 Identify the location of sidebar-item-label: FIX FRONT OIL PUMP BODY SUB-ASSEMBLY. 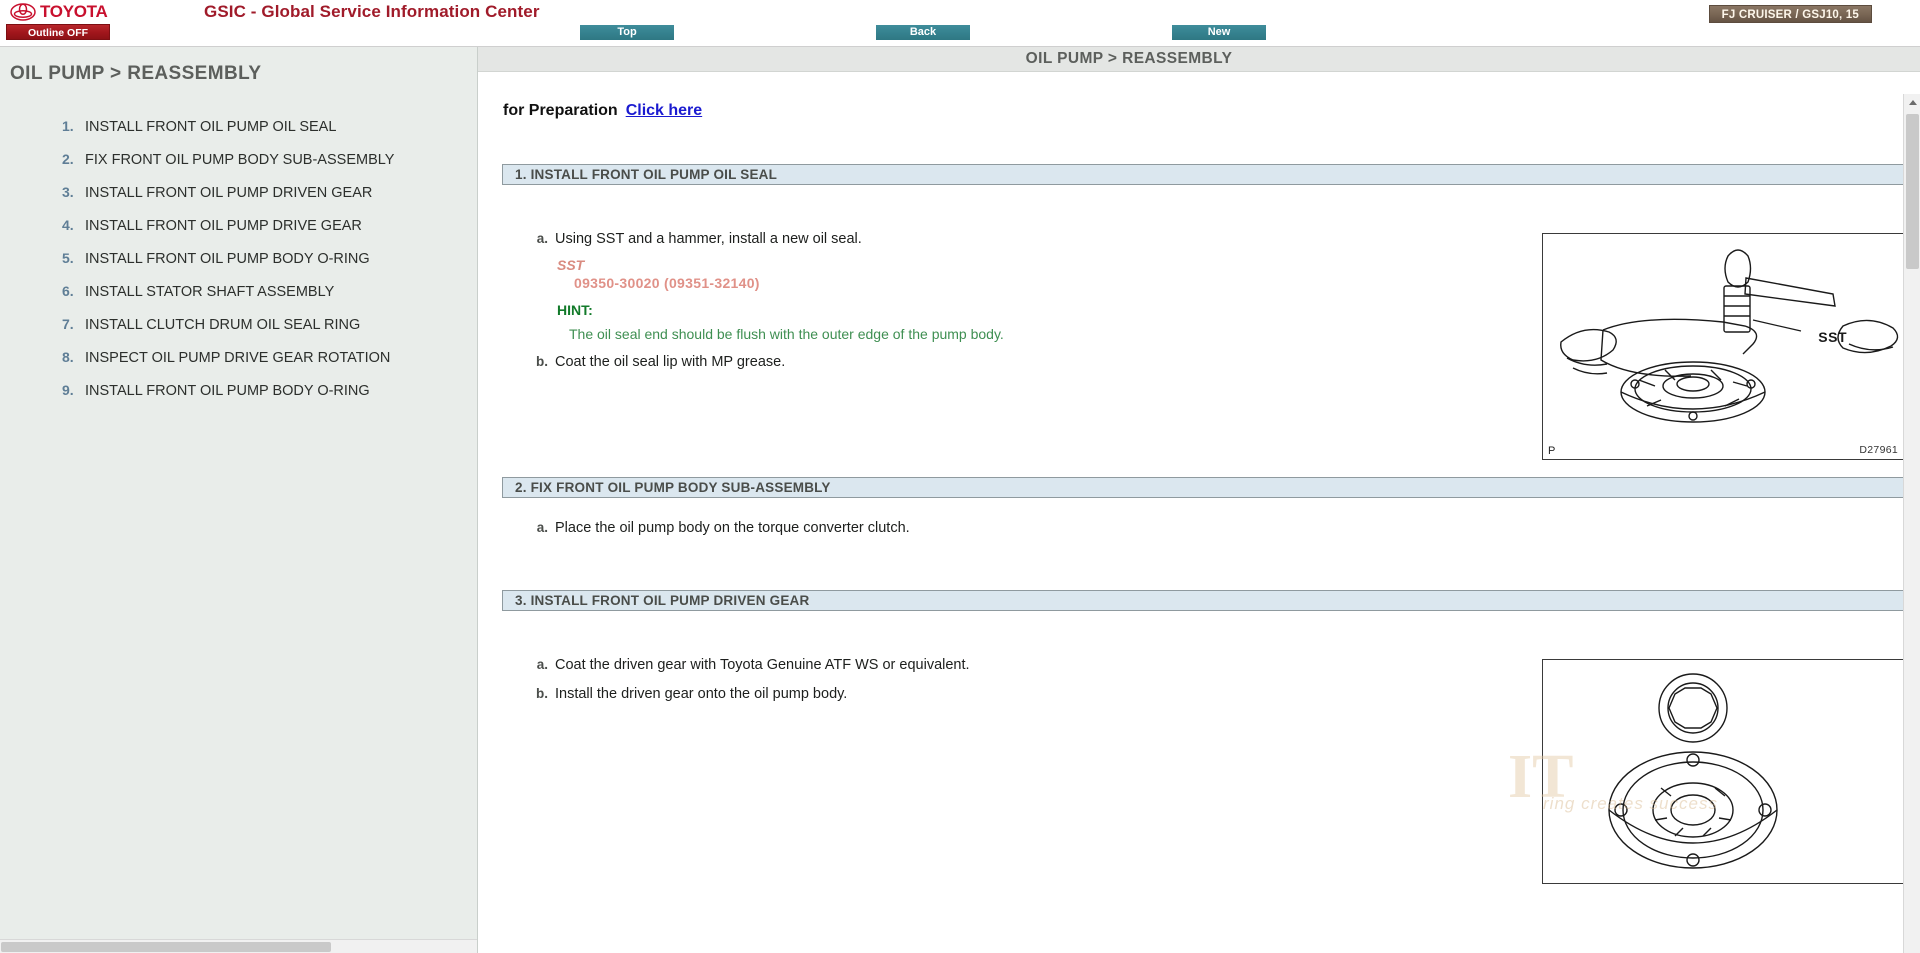
(240, 160).